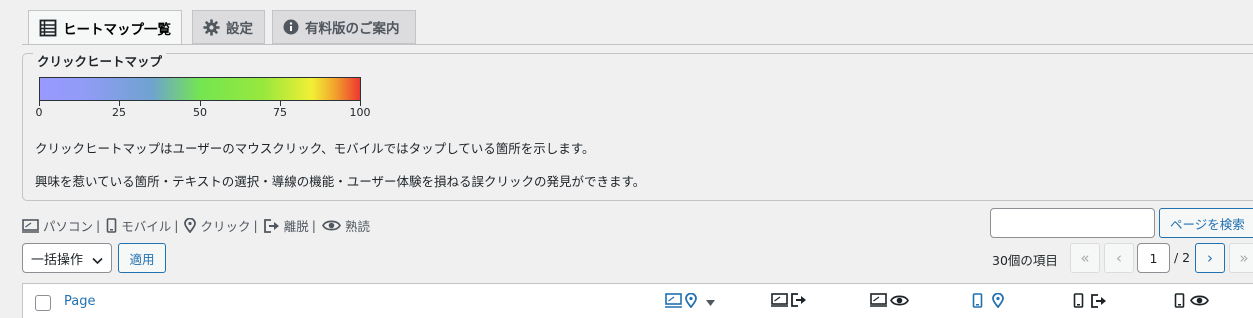  I want to click on scale-label: 100, so click(360, 112).